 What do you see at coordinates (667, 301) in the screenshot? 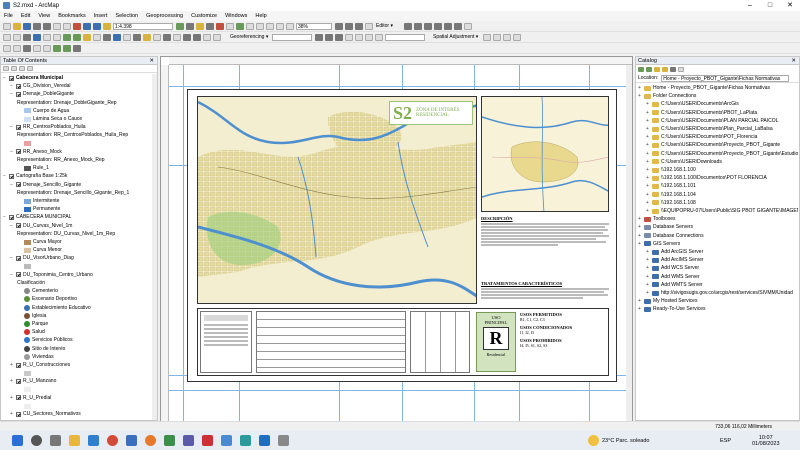
I see `catalog-tree-item: + My Hosted Services` at bounding box center [667, 301].